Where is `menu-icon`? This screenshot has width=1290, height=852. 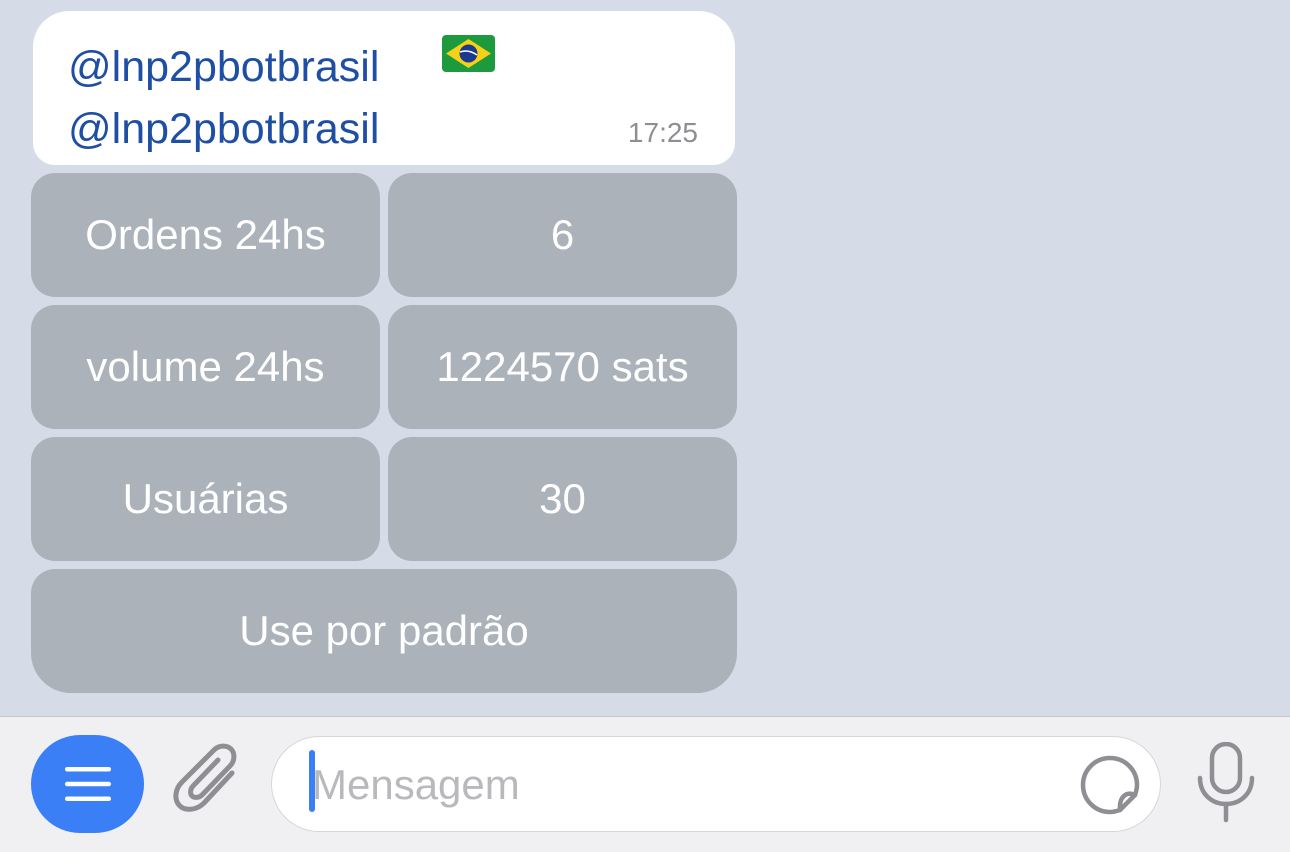
menu-icon is located at coordinates (87, 784).